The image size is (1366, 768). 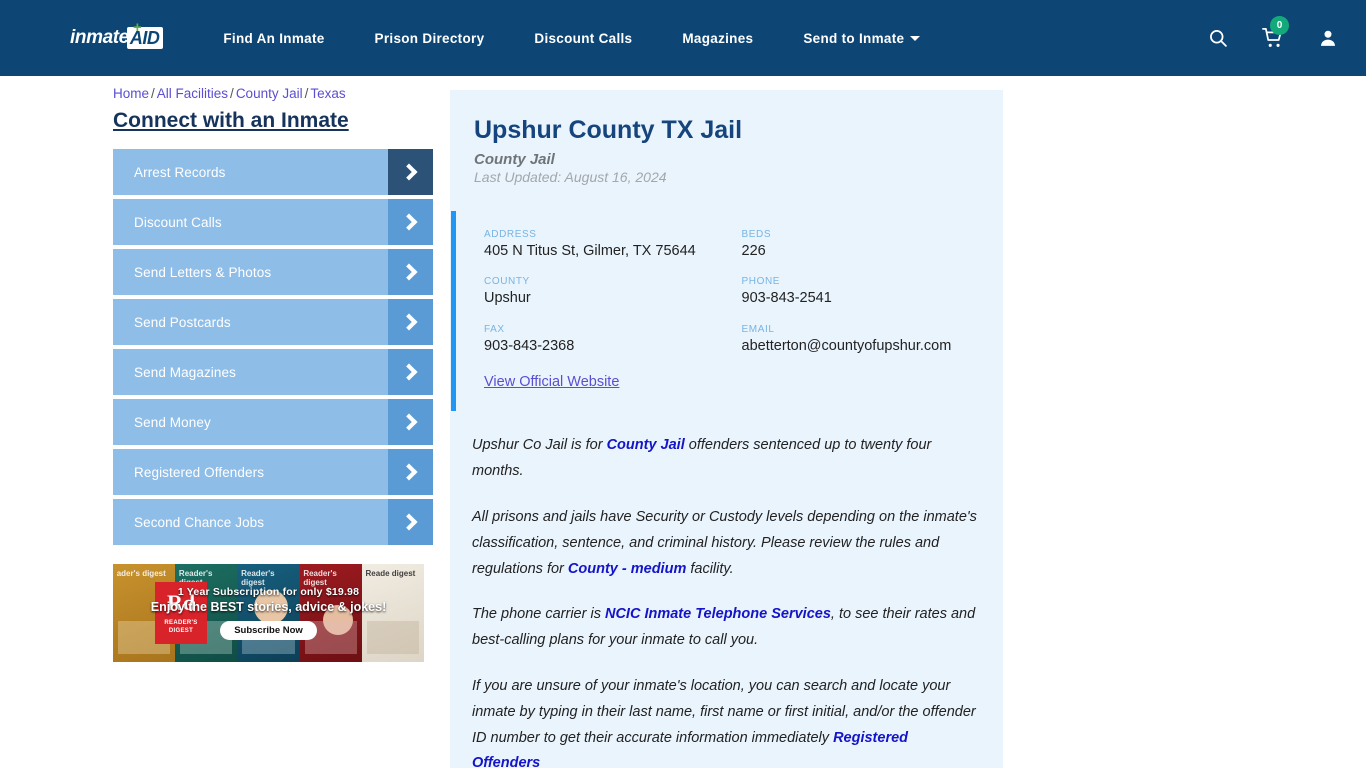 I want to click on sidebar-item-send-postcards: Send Postcards, so click(x=273, y=322).